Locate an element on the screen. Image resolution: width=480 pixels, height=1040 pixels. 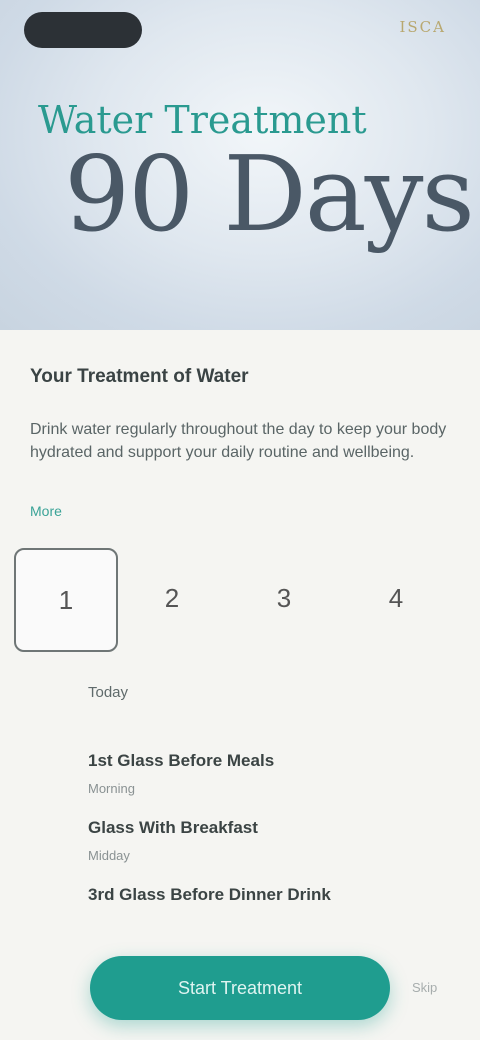
back-pill-button is located at coordinates (83, 30).